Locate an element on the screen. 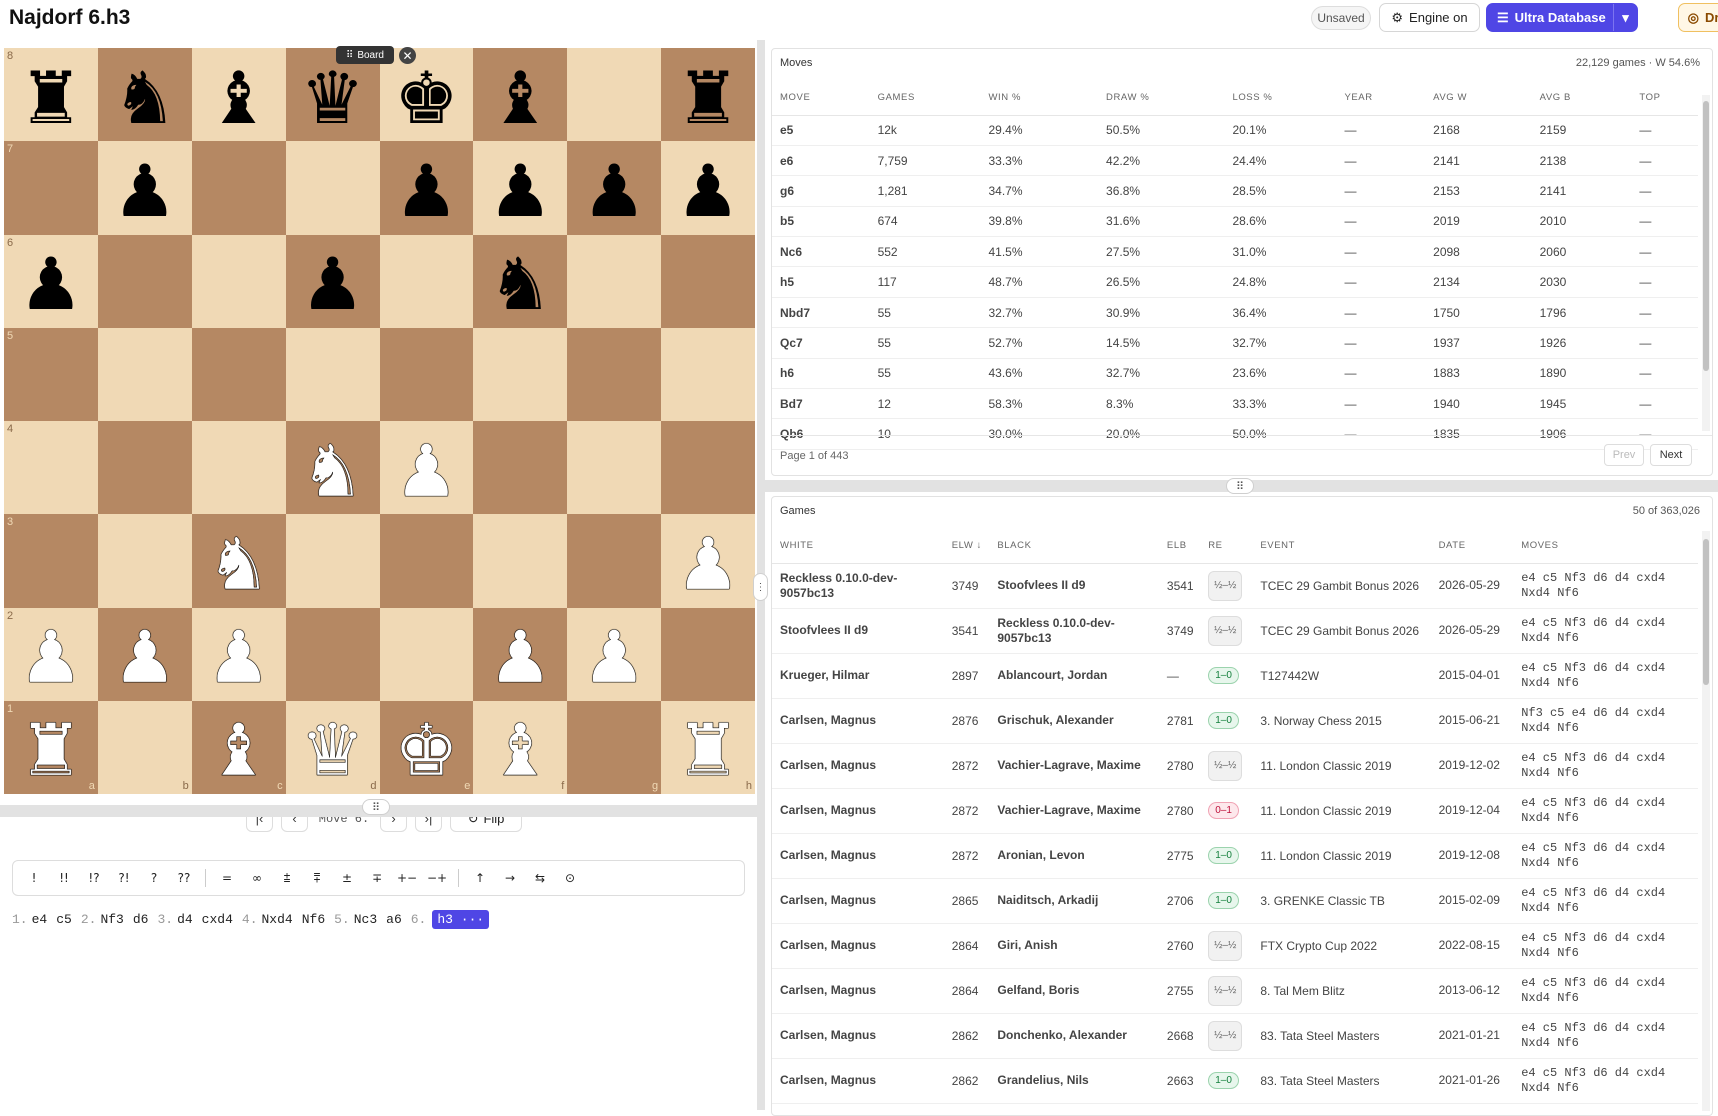  annotation-button: ? is located at coordinates (154, 878).